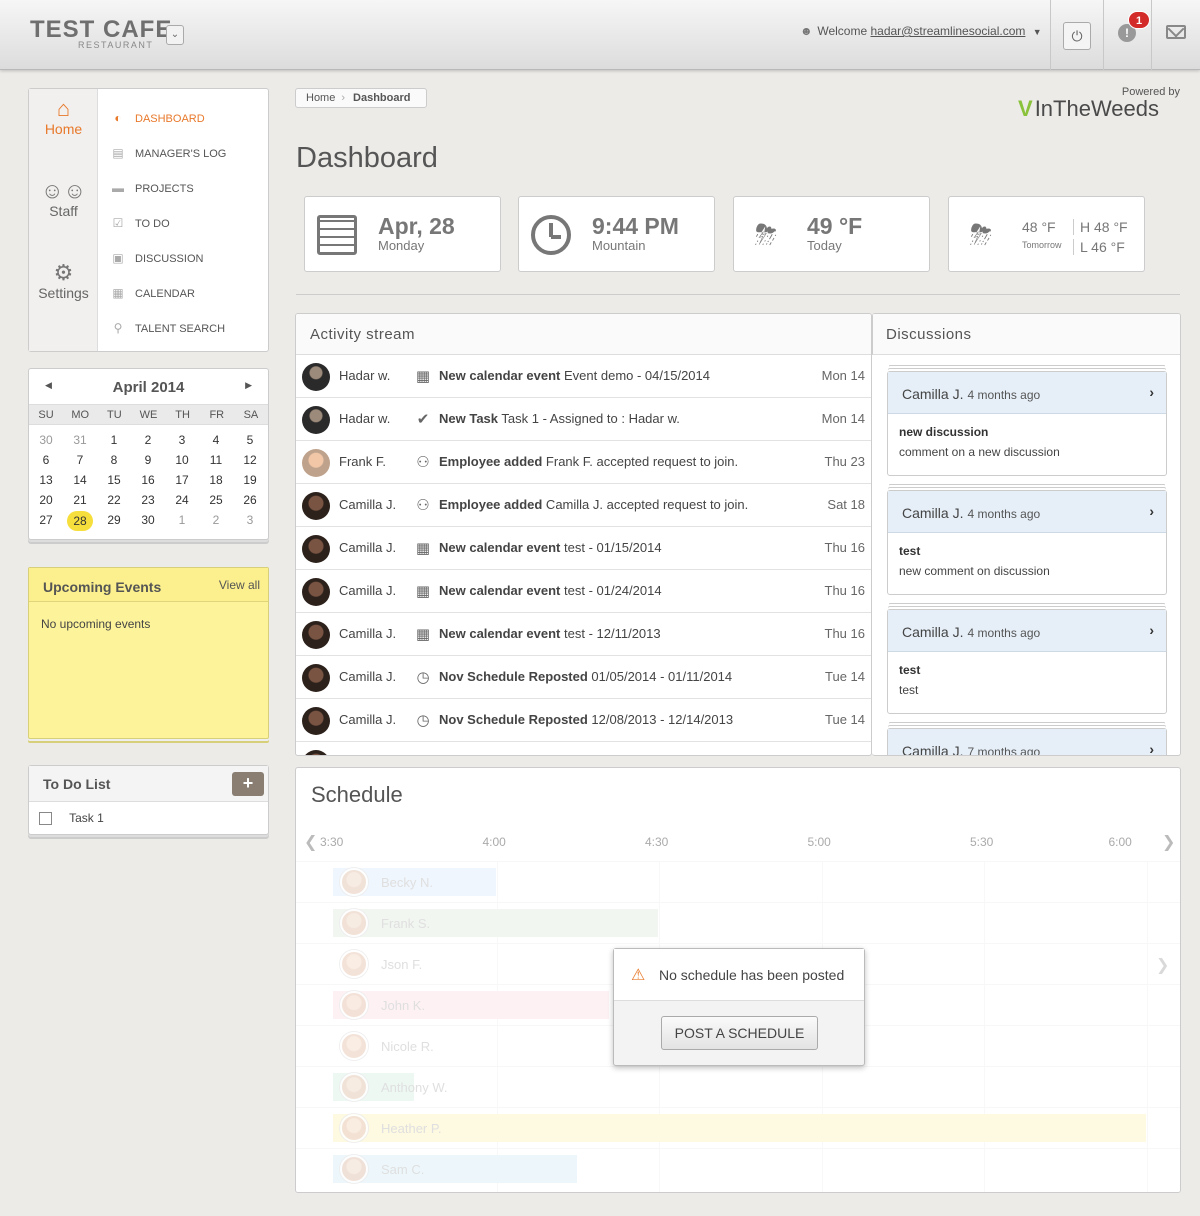  Describe the element at coordinates (1037, 32) in the screenshot. I see `caret-down-icon: ▼` at that location.